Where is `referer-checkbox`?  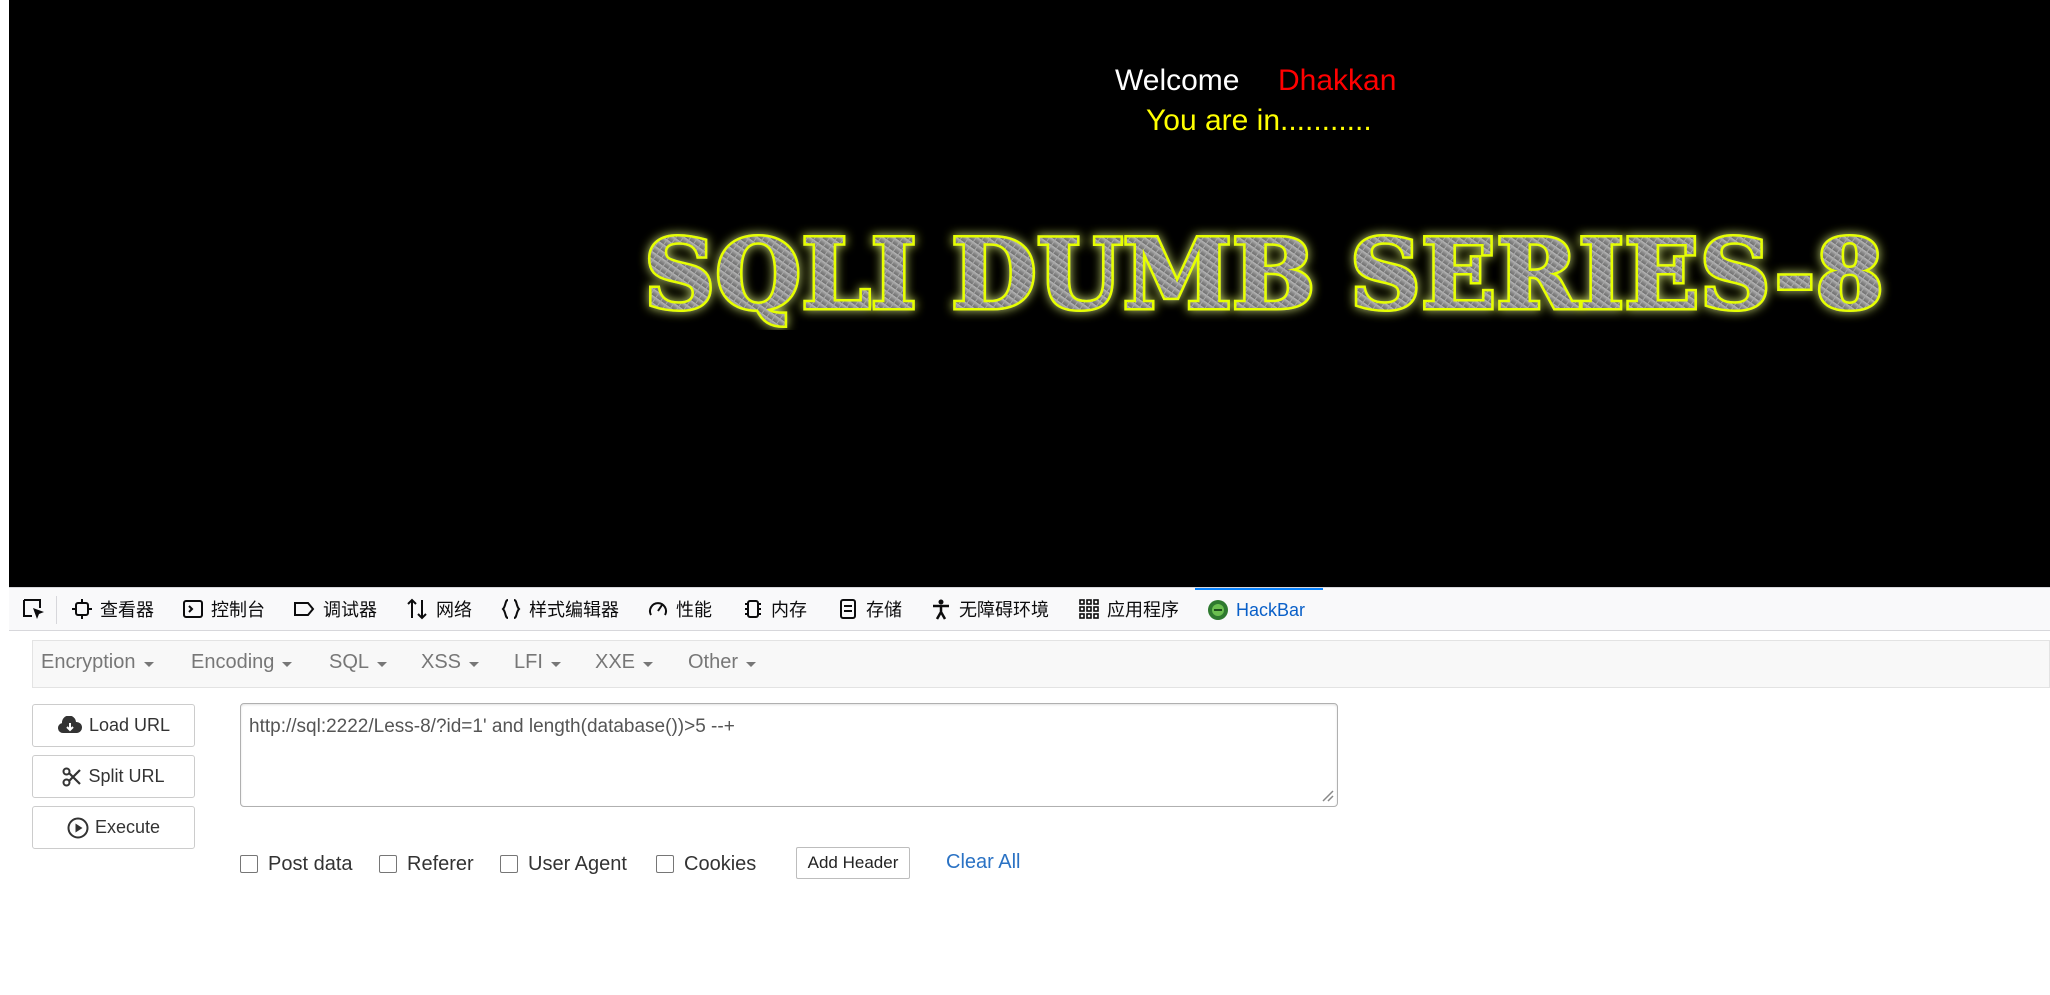 referer-checkbox is located at coordinates (388, 864).